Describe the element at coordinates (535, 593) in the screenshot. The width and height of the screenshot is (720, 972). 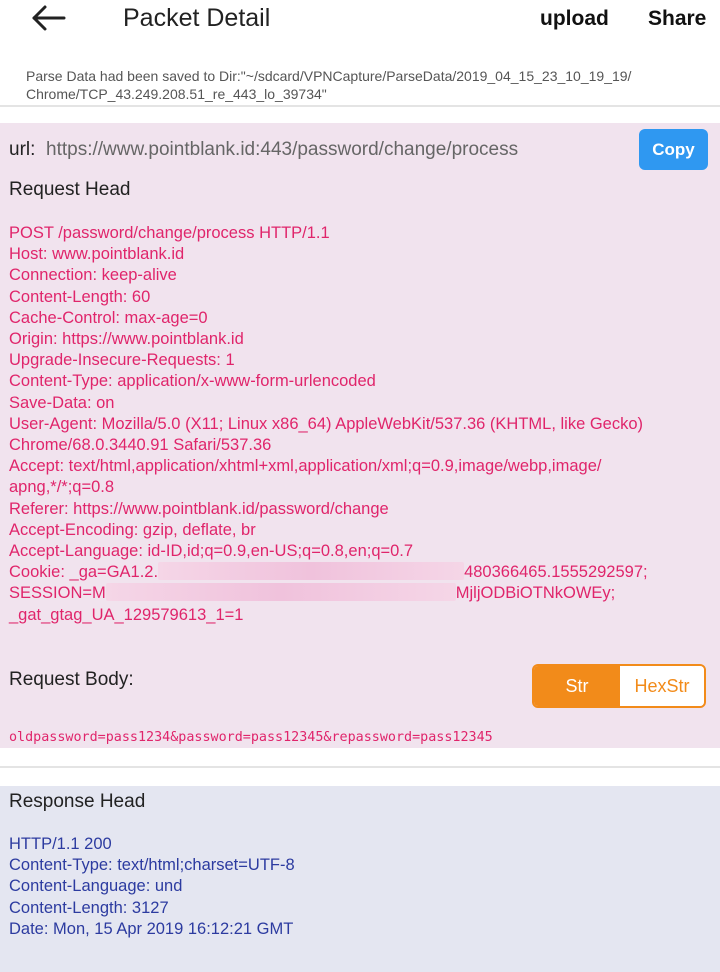
I see `cookie-line-suffix: MjljODBiOTNkOWEy;` at that location.